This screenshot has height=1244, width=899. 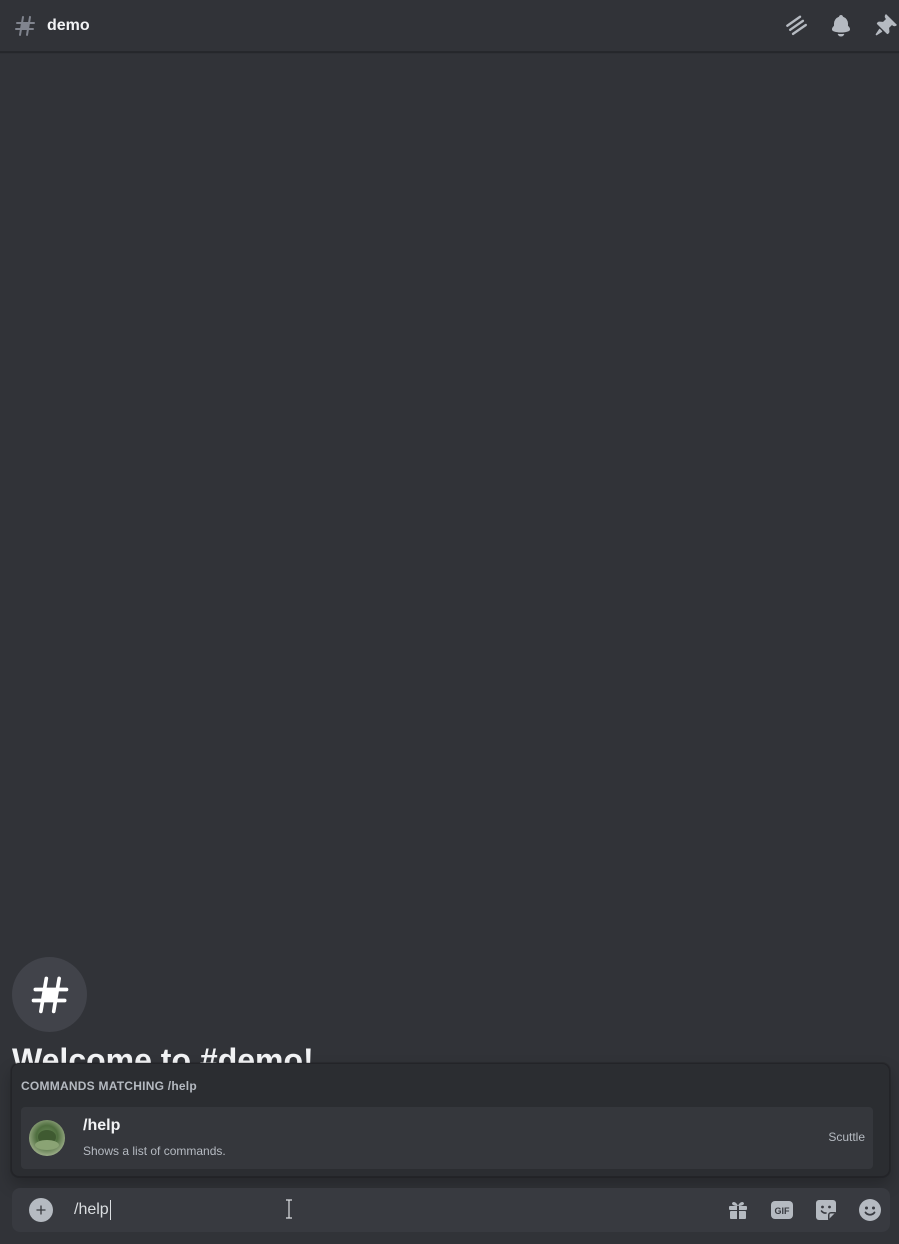 I want to click on gif-label: GIF, so click(x=783, y=1211).